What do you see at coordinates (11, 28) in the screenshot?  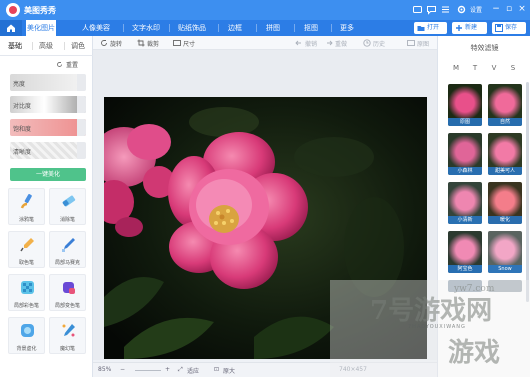 I see `home-button` at bounding box center [11, 28].